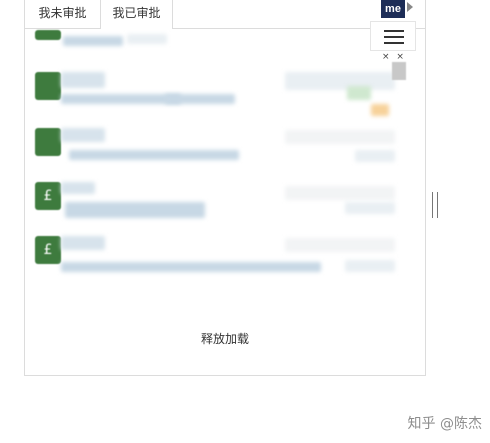 This screenshot has width=490, height=443. Describe the element at coordinates (137, 14) in the screenshot. I see `tab-approved: 我已审批` at that location.